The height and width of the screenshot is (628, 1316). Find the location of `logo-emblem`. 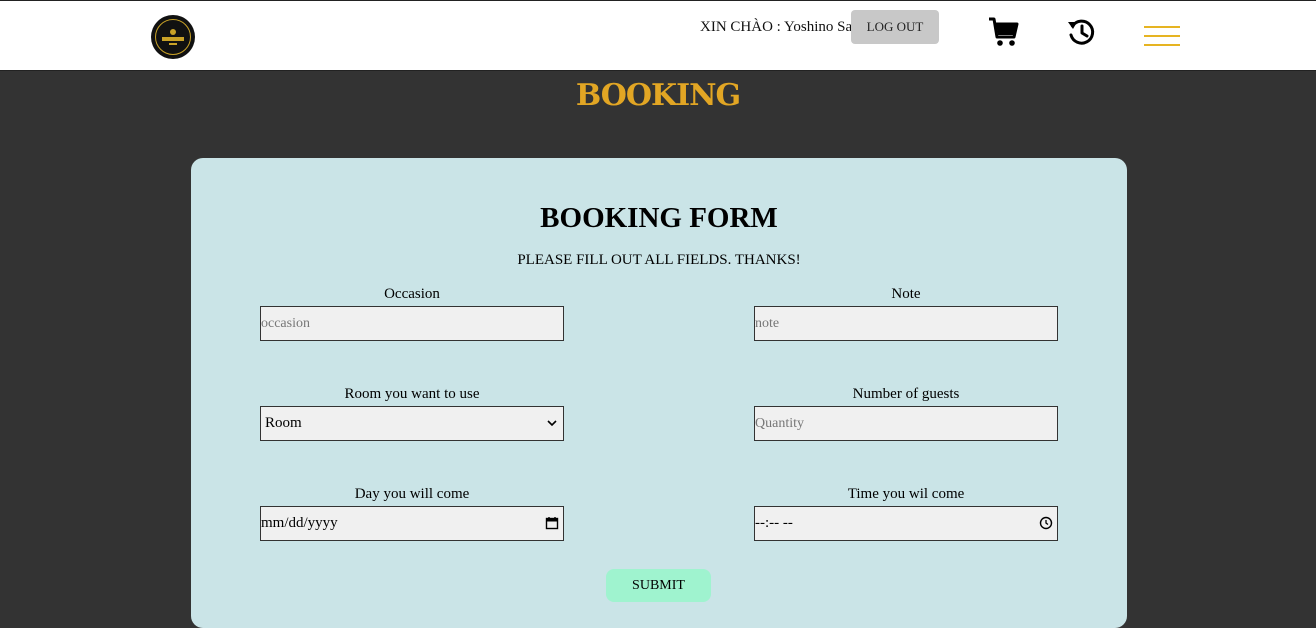

logo-emblem is located at coordinates (173, 37).